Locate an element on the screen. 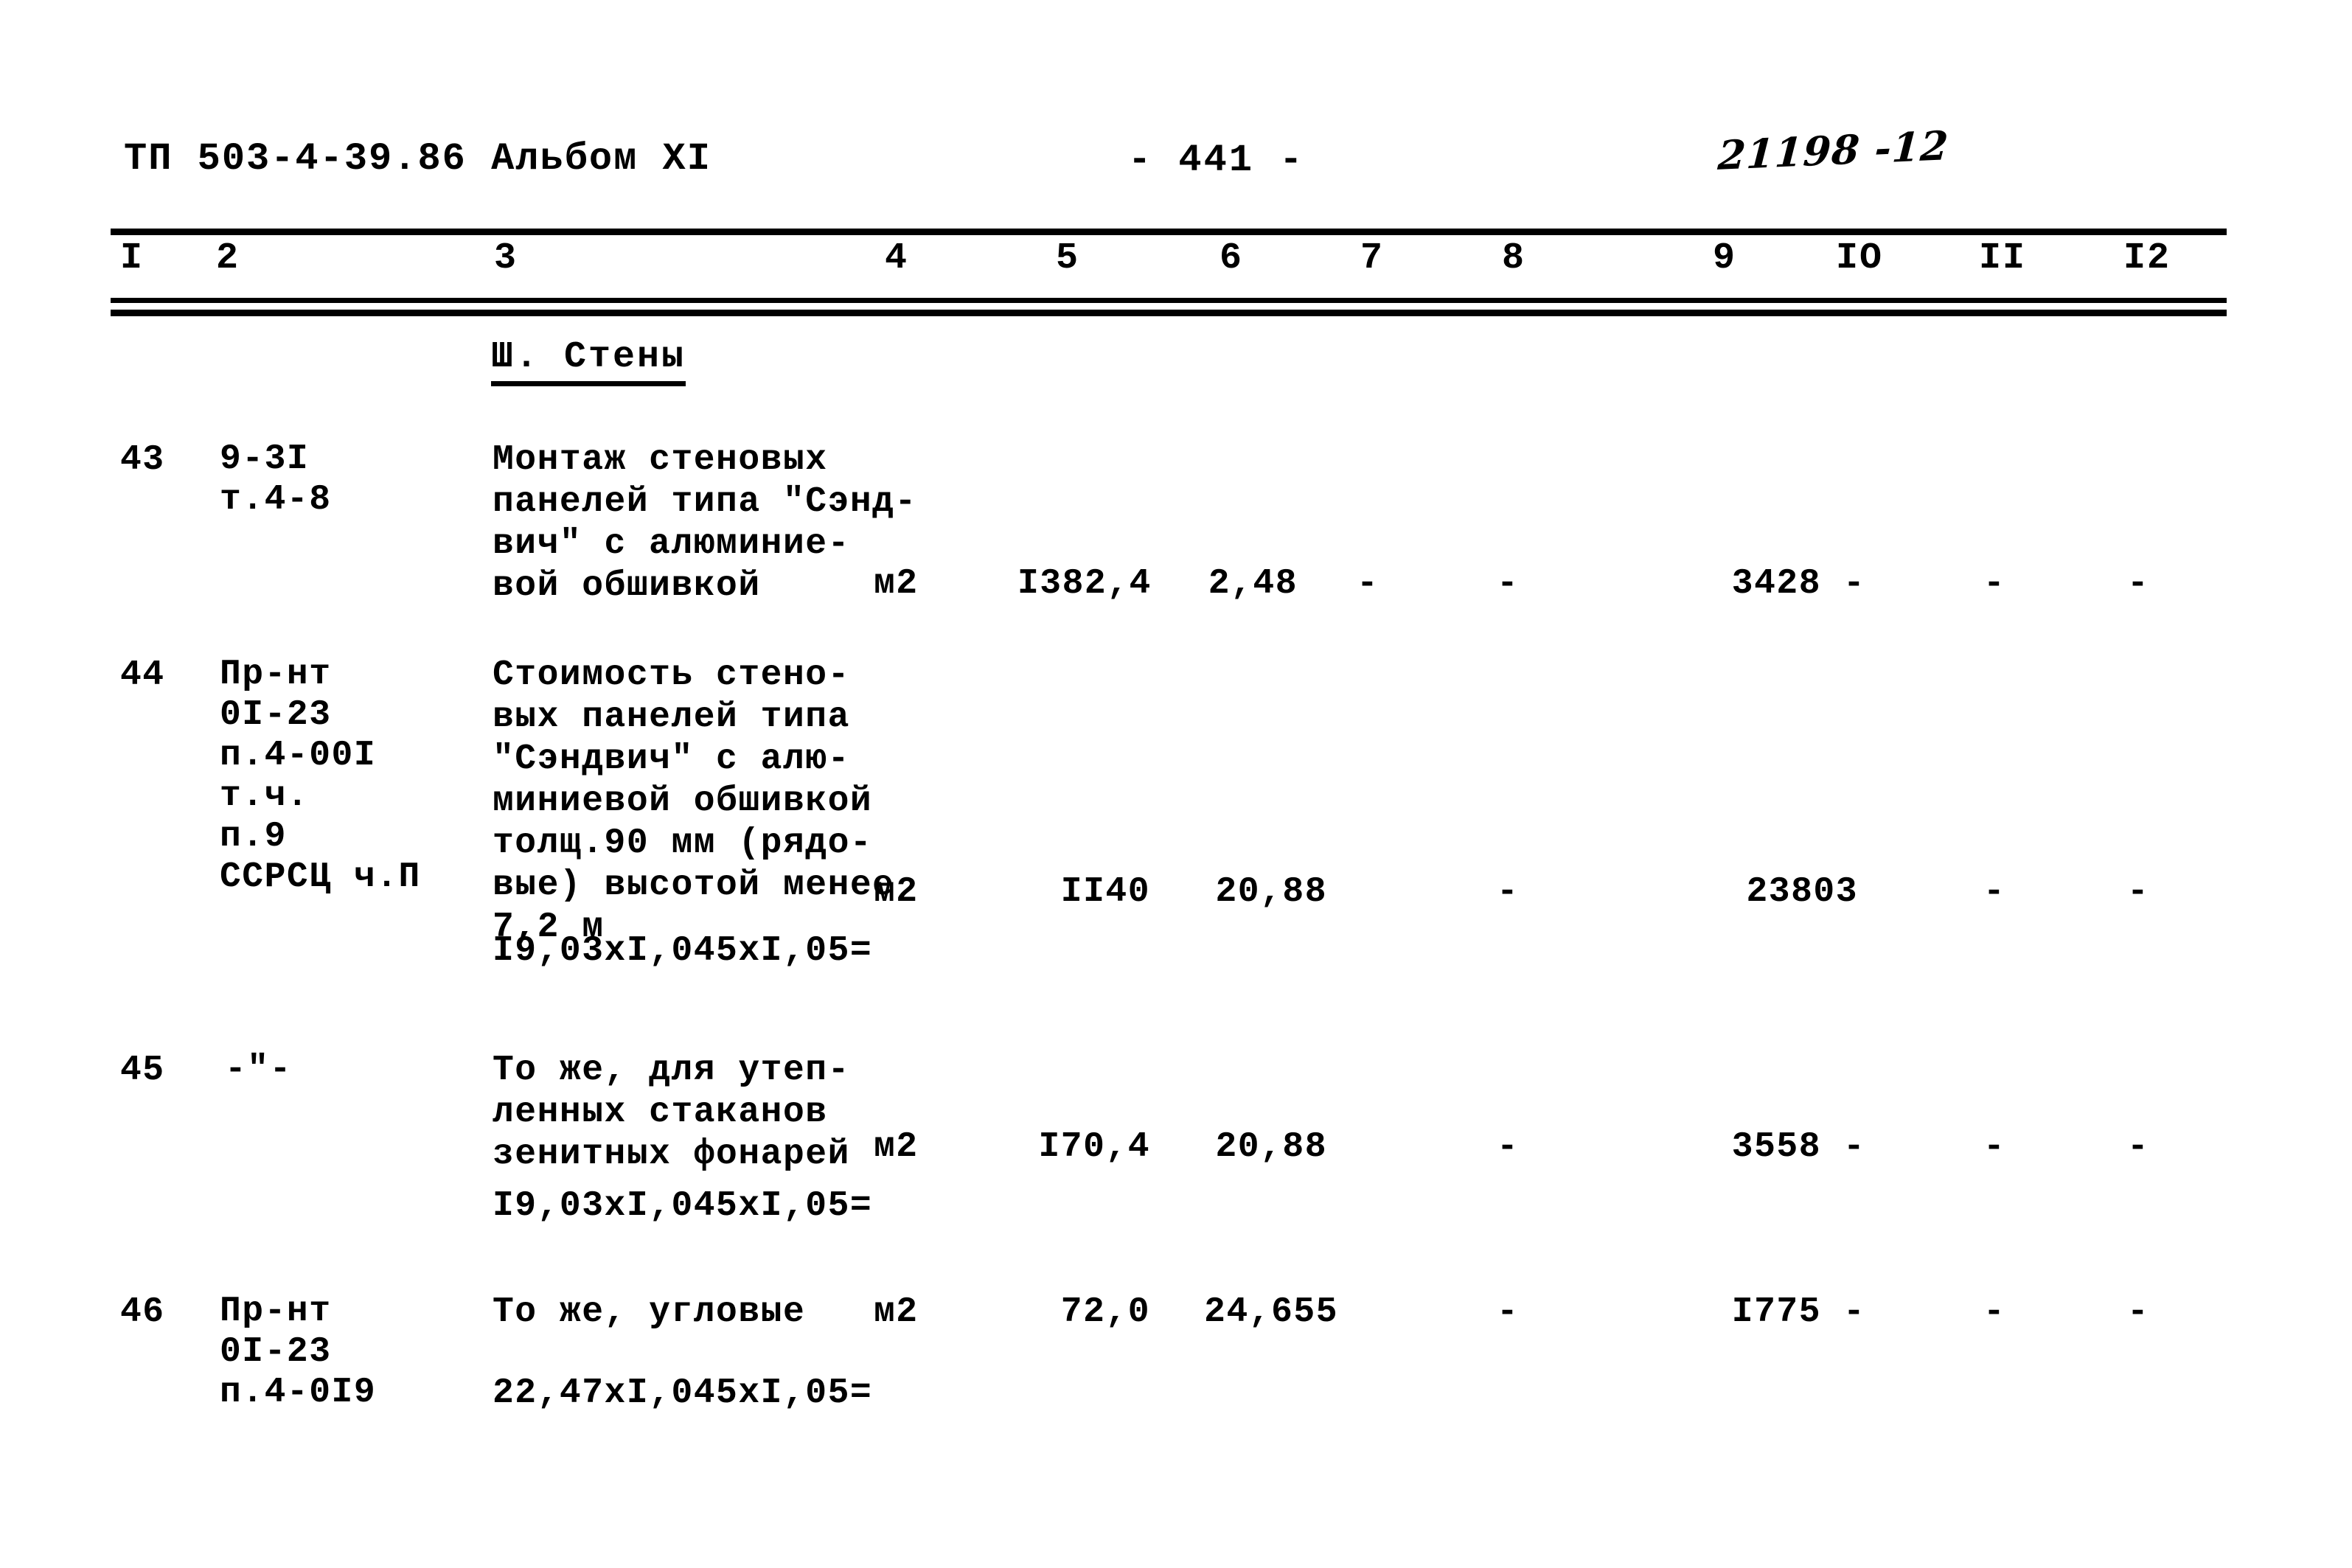 This screenshot has width=2352, height=1568. column-number-11: II is located at coordinates (2003, 258).